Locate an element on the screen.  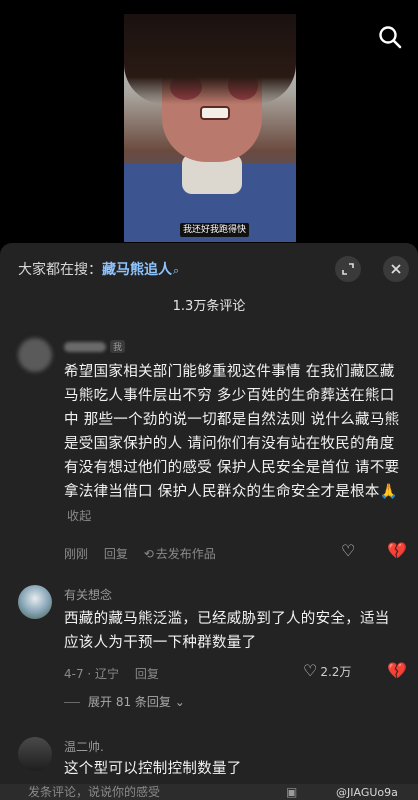
watermark: @JIAGUo9a is located at coordinates (367, 792).